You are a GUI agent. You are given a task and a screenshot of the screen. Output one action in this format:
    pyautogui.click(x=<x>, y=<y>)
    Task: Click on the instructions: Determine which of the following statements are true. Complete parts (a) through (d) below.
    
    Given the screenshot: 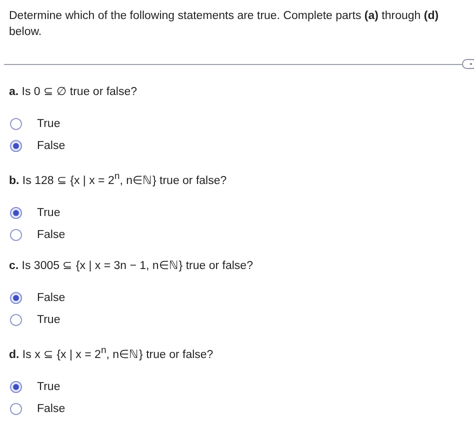 What is the action you would take?
    pyautogui.click(x=224, y=24)
    